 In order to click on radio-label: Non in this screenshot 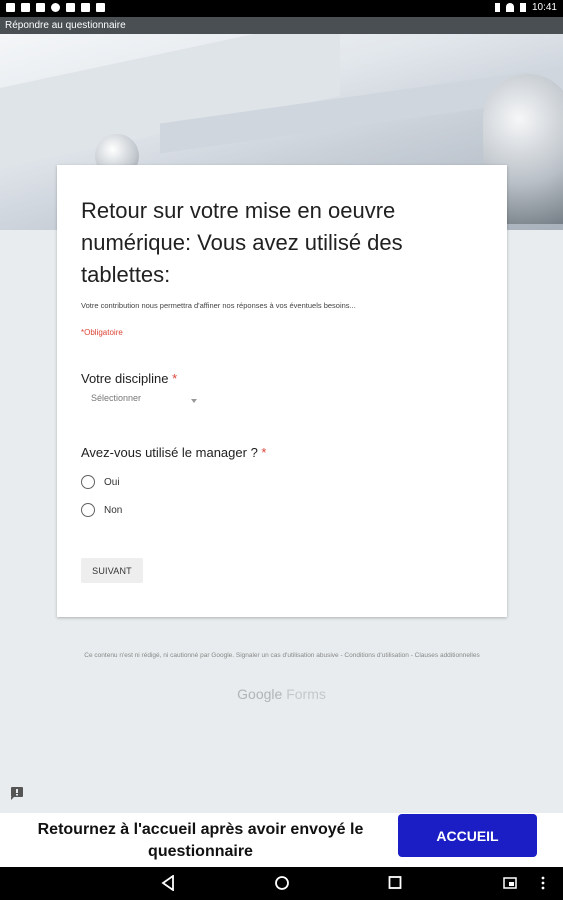, I will do `click(113, 510)`.